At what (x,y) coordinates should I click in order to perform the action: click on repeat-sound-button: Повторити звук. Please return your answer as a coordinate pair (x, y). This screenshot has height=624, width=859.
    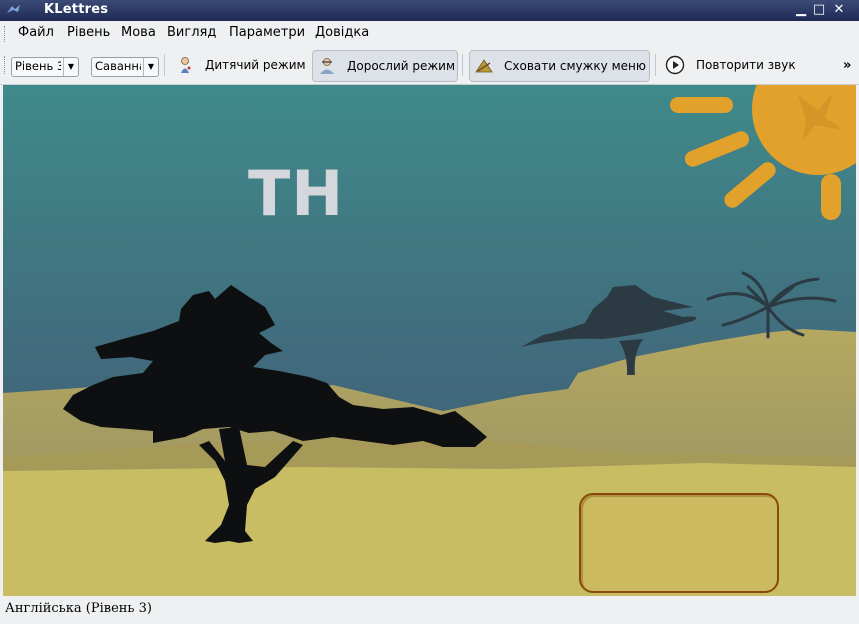
    Looking at the image, I should click on (731, 65).